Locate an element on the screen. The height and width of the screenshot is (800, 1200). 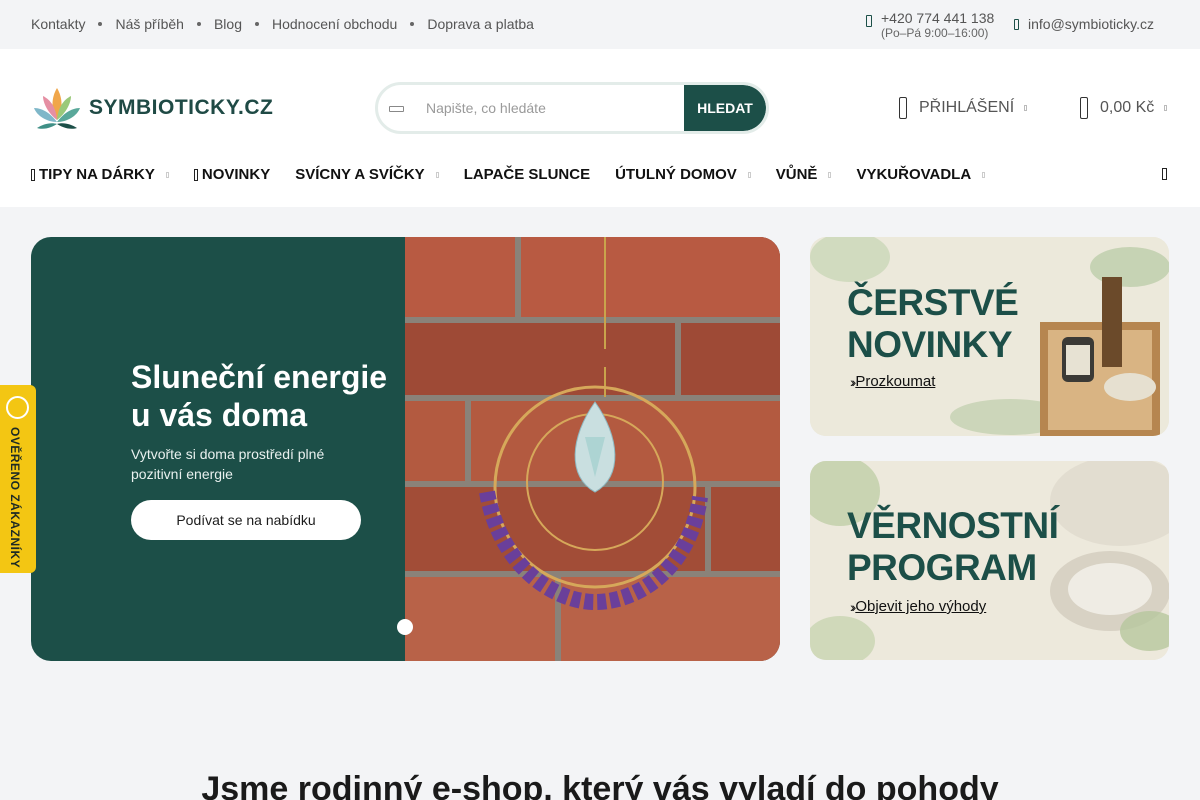
contact-phone: +420 774 441 138 (Po–Pá 9:00–16:00) is located at coordinates (930, 25).